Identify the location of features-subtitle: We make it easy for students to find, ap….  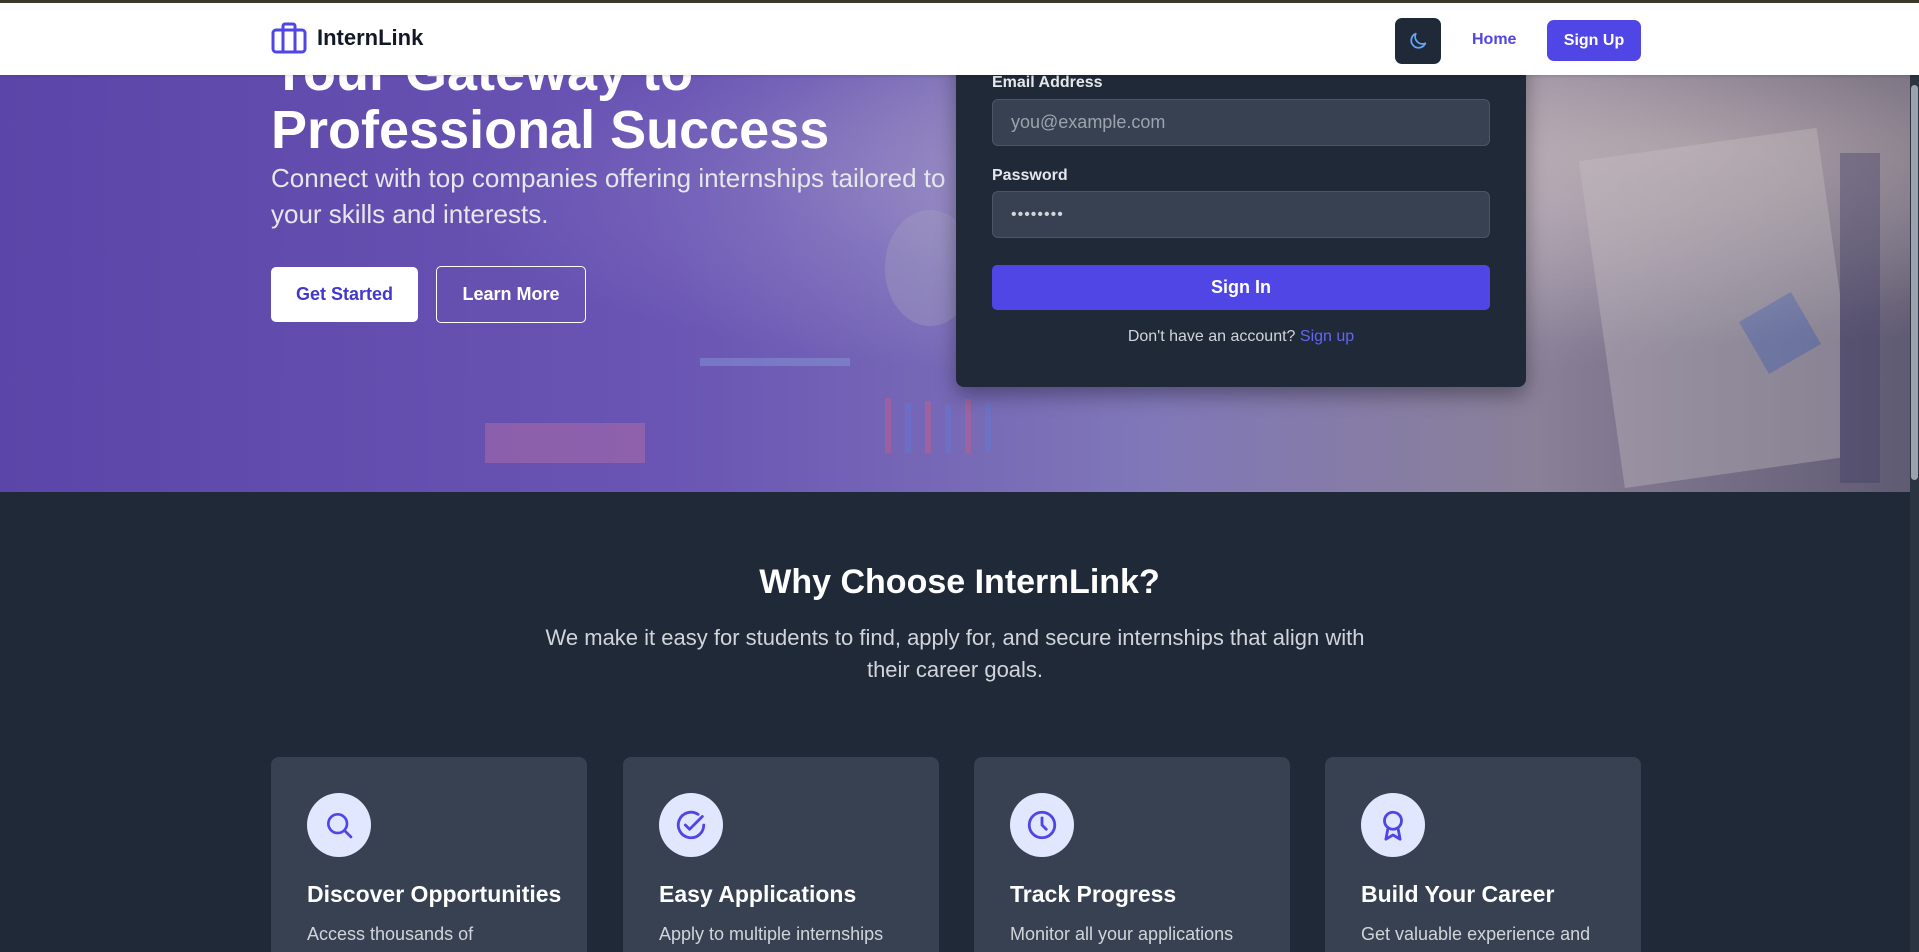
(955, 653).